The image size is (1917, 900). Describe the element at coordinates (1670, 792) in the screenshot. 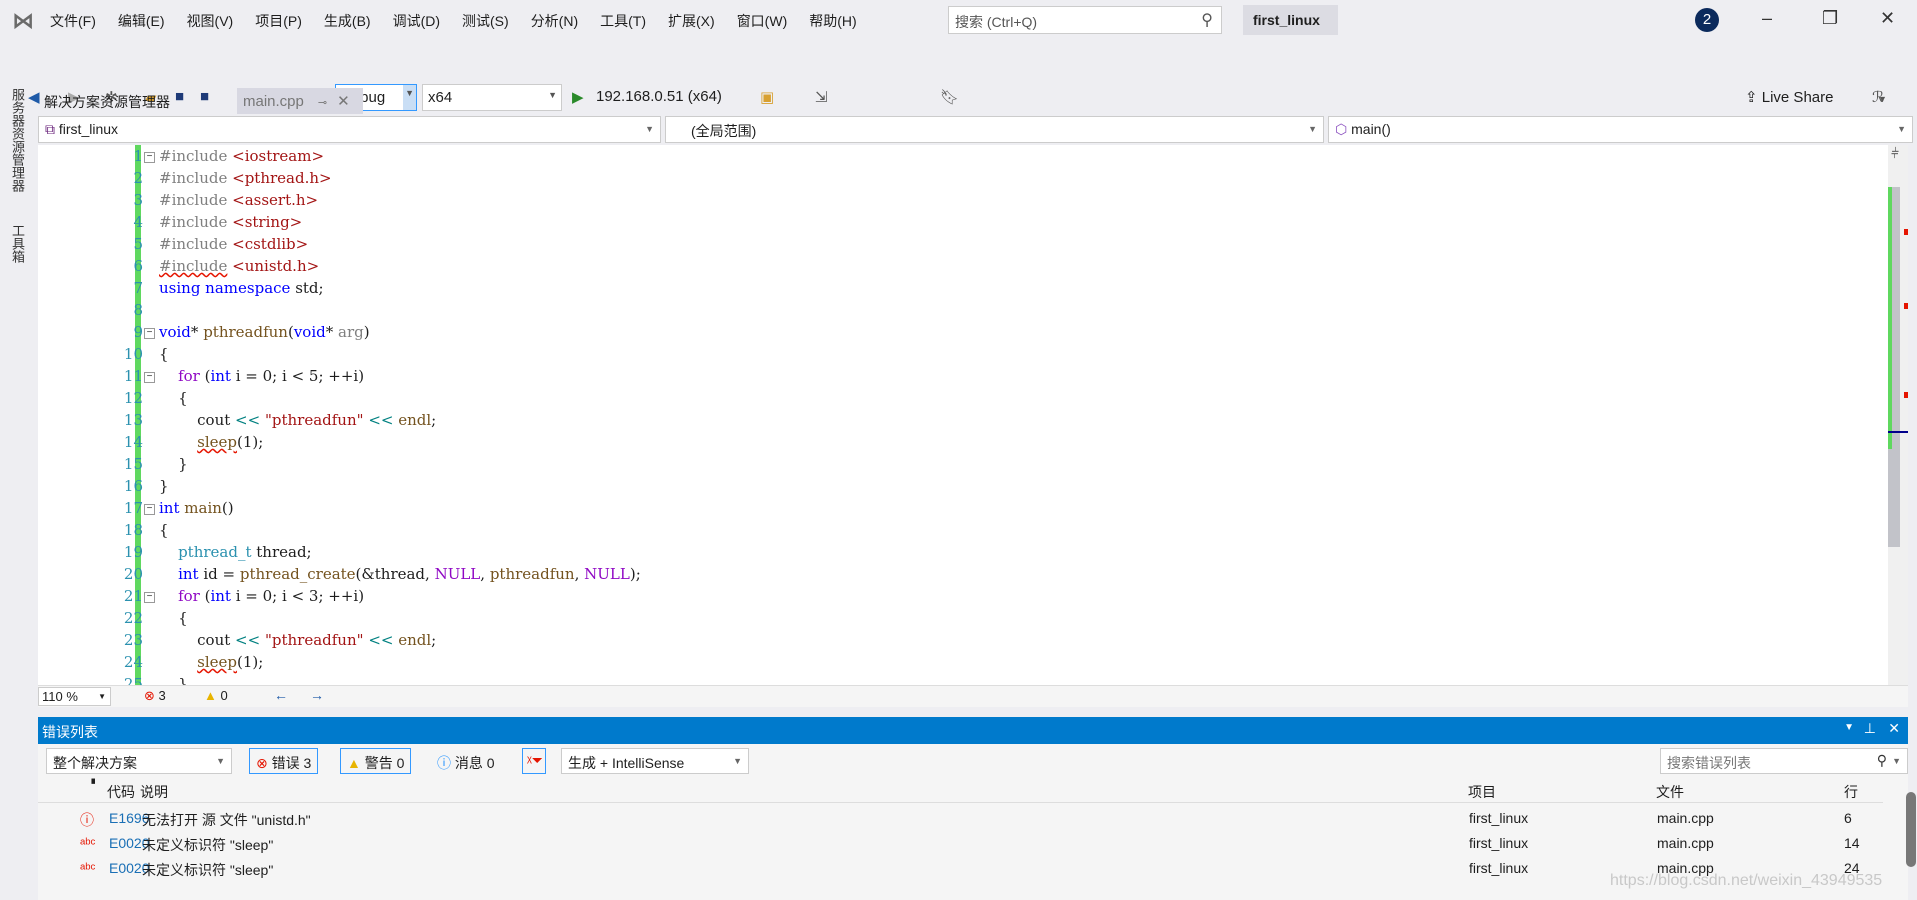

I see `column-file: 文件` at that location.